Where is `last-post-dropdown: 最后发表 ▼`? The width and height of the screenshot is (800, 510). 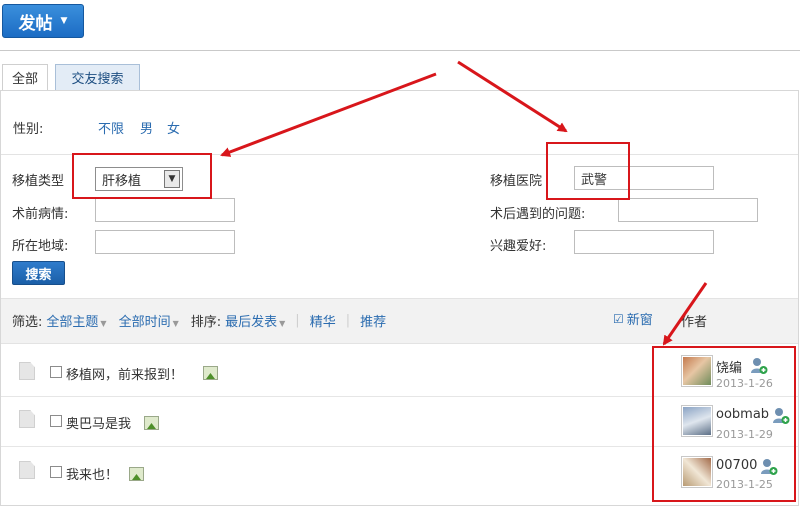 last-post-dropdown: 最后发表 ▼ is located at coordinates (255, 320).